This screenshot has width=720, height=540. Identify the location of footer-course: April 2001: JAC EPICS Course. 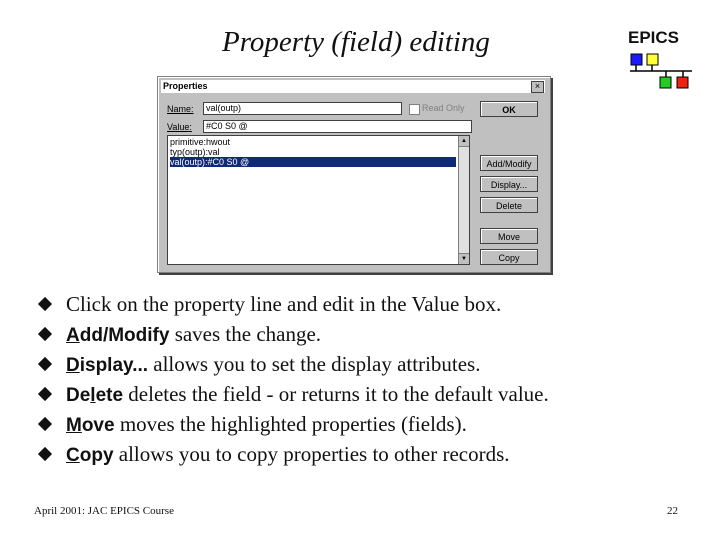
(104, 511).